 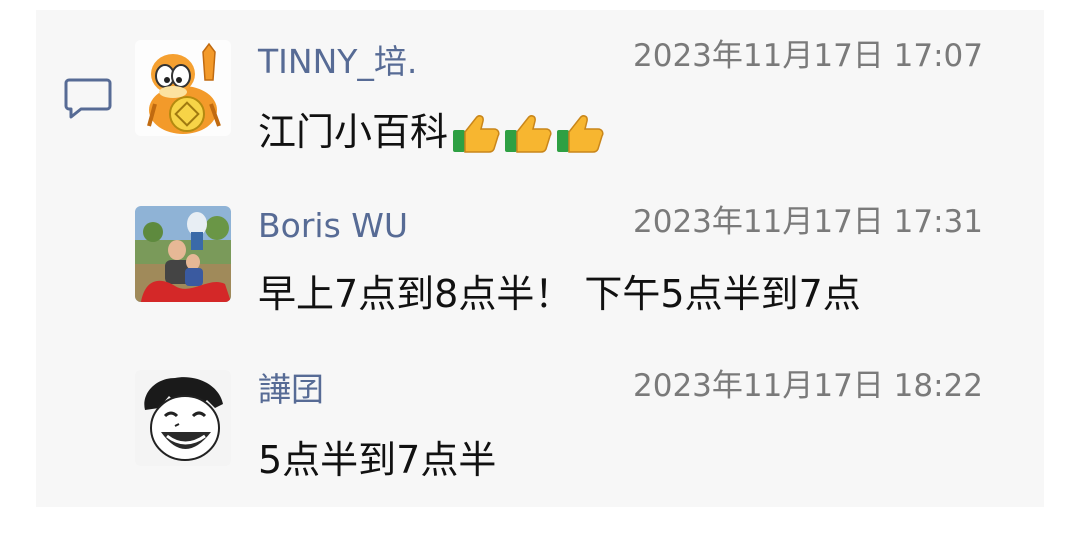 I want to click on comment-author-name: Boris WU, so click(x=333, y=226).